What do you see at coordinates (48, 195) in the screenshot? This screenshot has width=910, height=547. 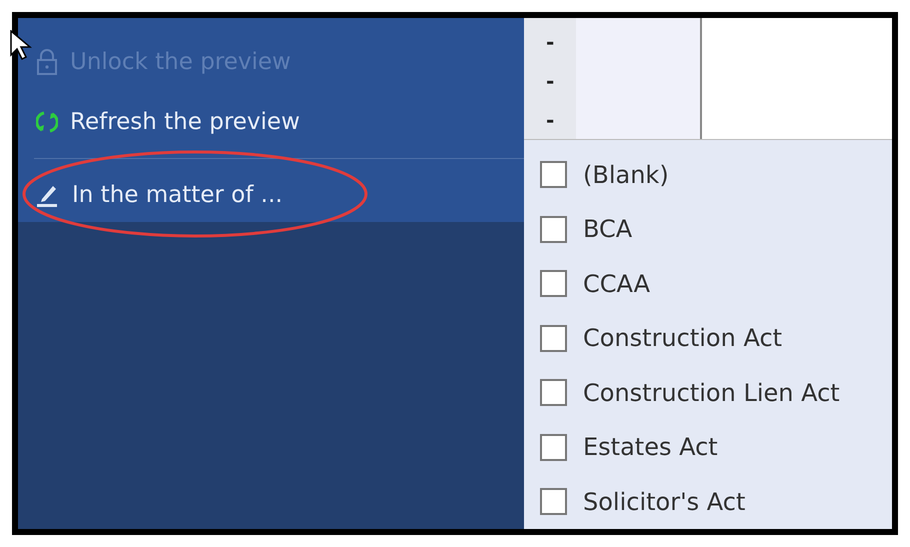 I see `pencil-icon` at bounding box center [48, 195].